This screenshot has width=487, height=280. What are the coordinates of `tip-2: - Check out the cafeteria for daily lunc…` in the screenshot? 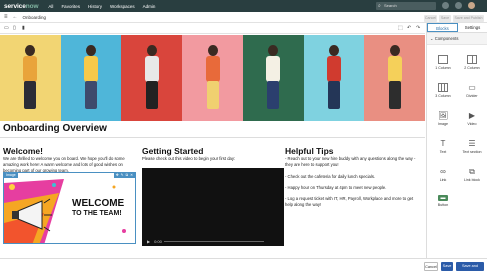 It's located at (330, 176).